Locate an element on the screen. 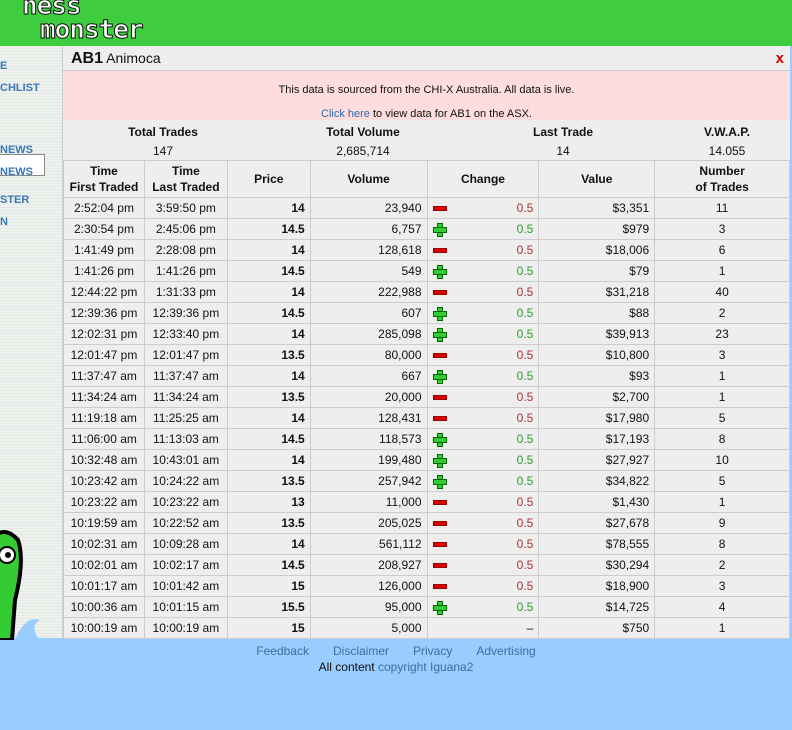 The width and height of the screenshot is (792, 730). number-of-trades: 9 is located at coordinates (722, 523).